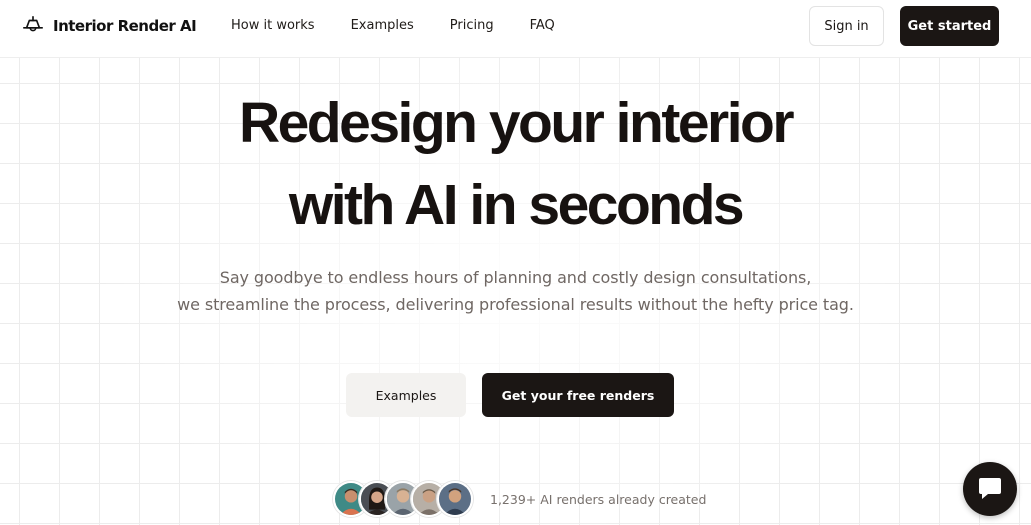  I want to click on nav-how-it-works: How it works, so click(273, 25).